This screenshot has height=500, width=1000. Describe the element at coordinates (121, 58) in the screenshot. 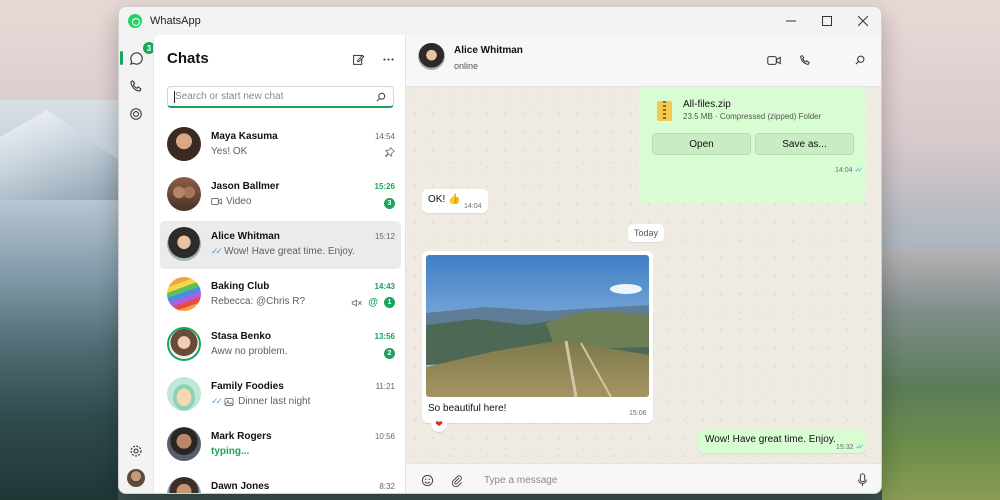

I see `rail-active-indicator` at that location.